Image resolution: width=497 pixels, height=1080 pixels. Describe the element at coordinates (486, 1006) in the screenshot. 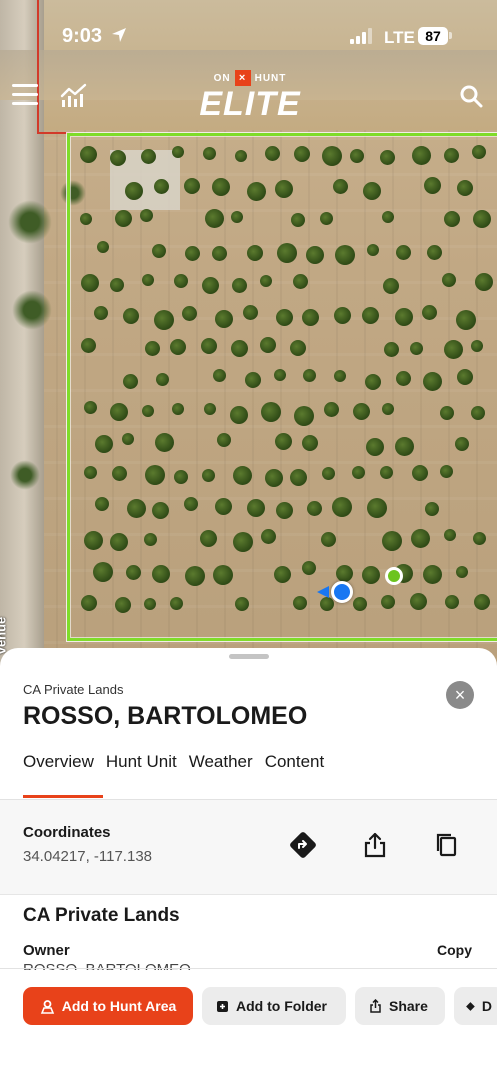

I see `directions-label: D` at that location.